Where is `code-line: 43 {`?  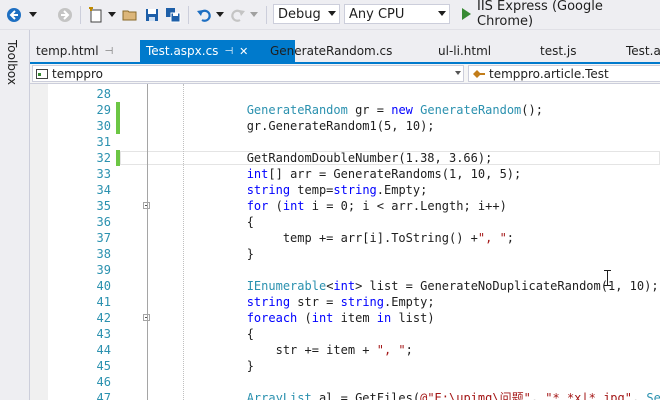
code-line: 43 { is located at coordinates (345, 334).